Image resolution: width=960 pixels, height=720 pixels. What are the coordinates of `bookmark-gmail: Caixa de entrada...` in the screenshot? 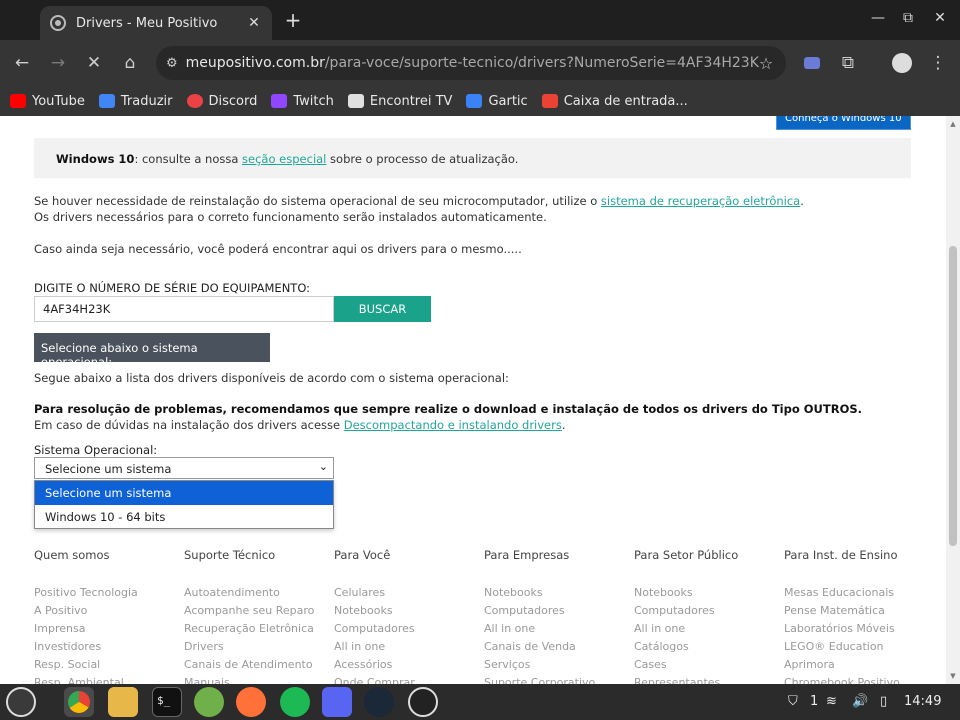 It's located at (614, 101).